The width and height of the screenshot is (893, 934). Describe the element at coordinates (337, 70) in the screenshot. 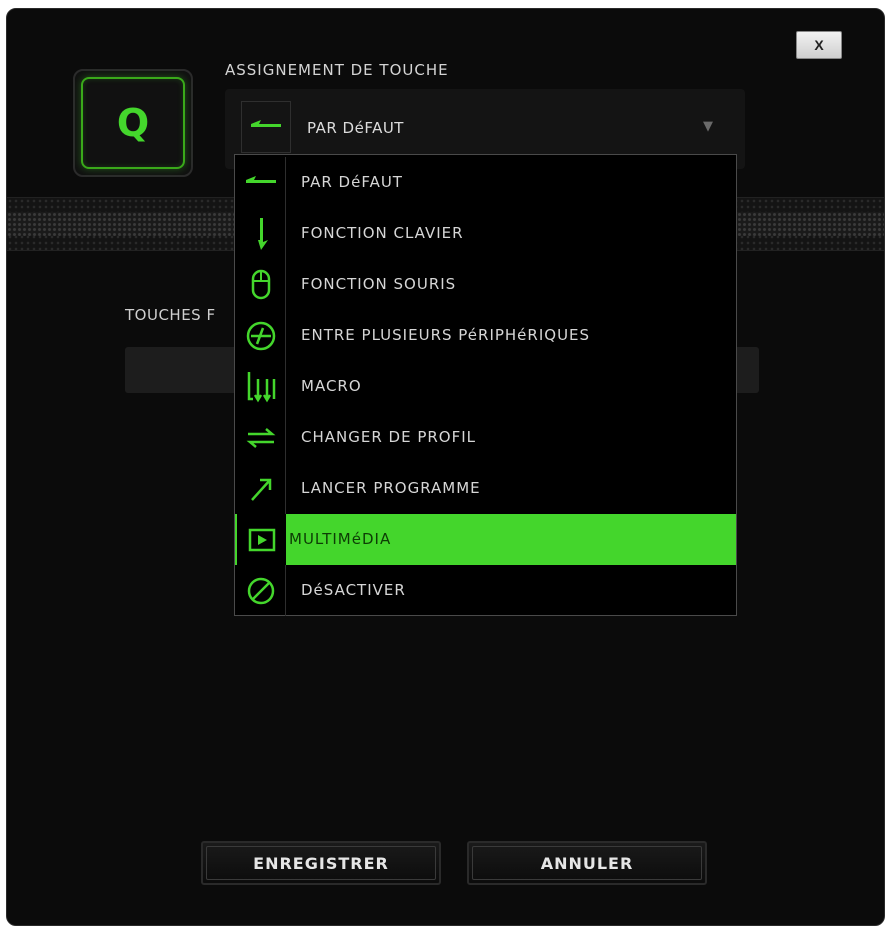

I see `section-title: ASSIGNEMENT DE TOUCHE` at that location.